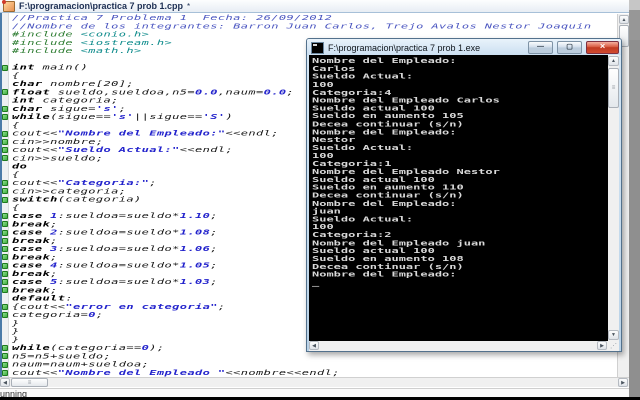 The height and width of the screenshot is (400, 640). Describe the element at coordinates (464, 346) in the screenshot. I see `console-horizontal-scrollbar: ◀ ▶ ⋰` at that location.